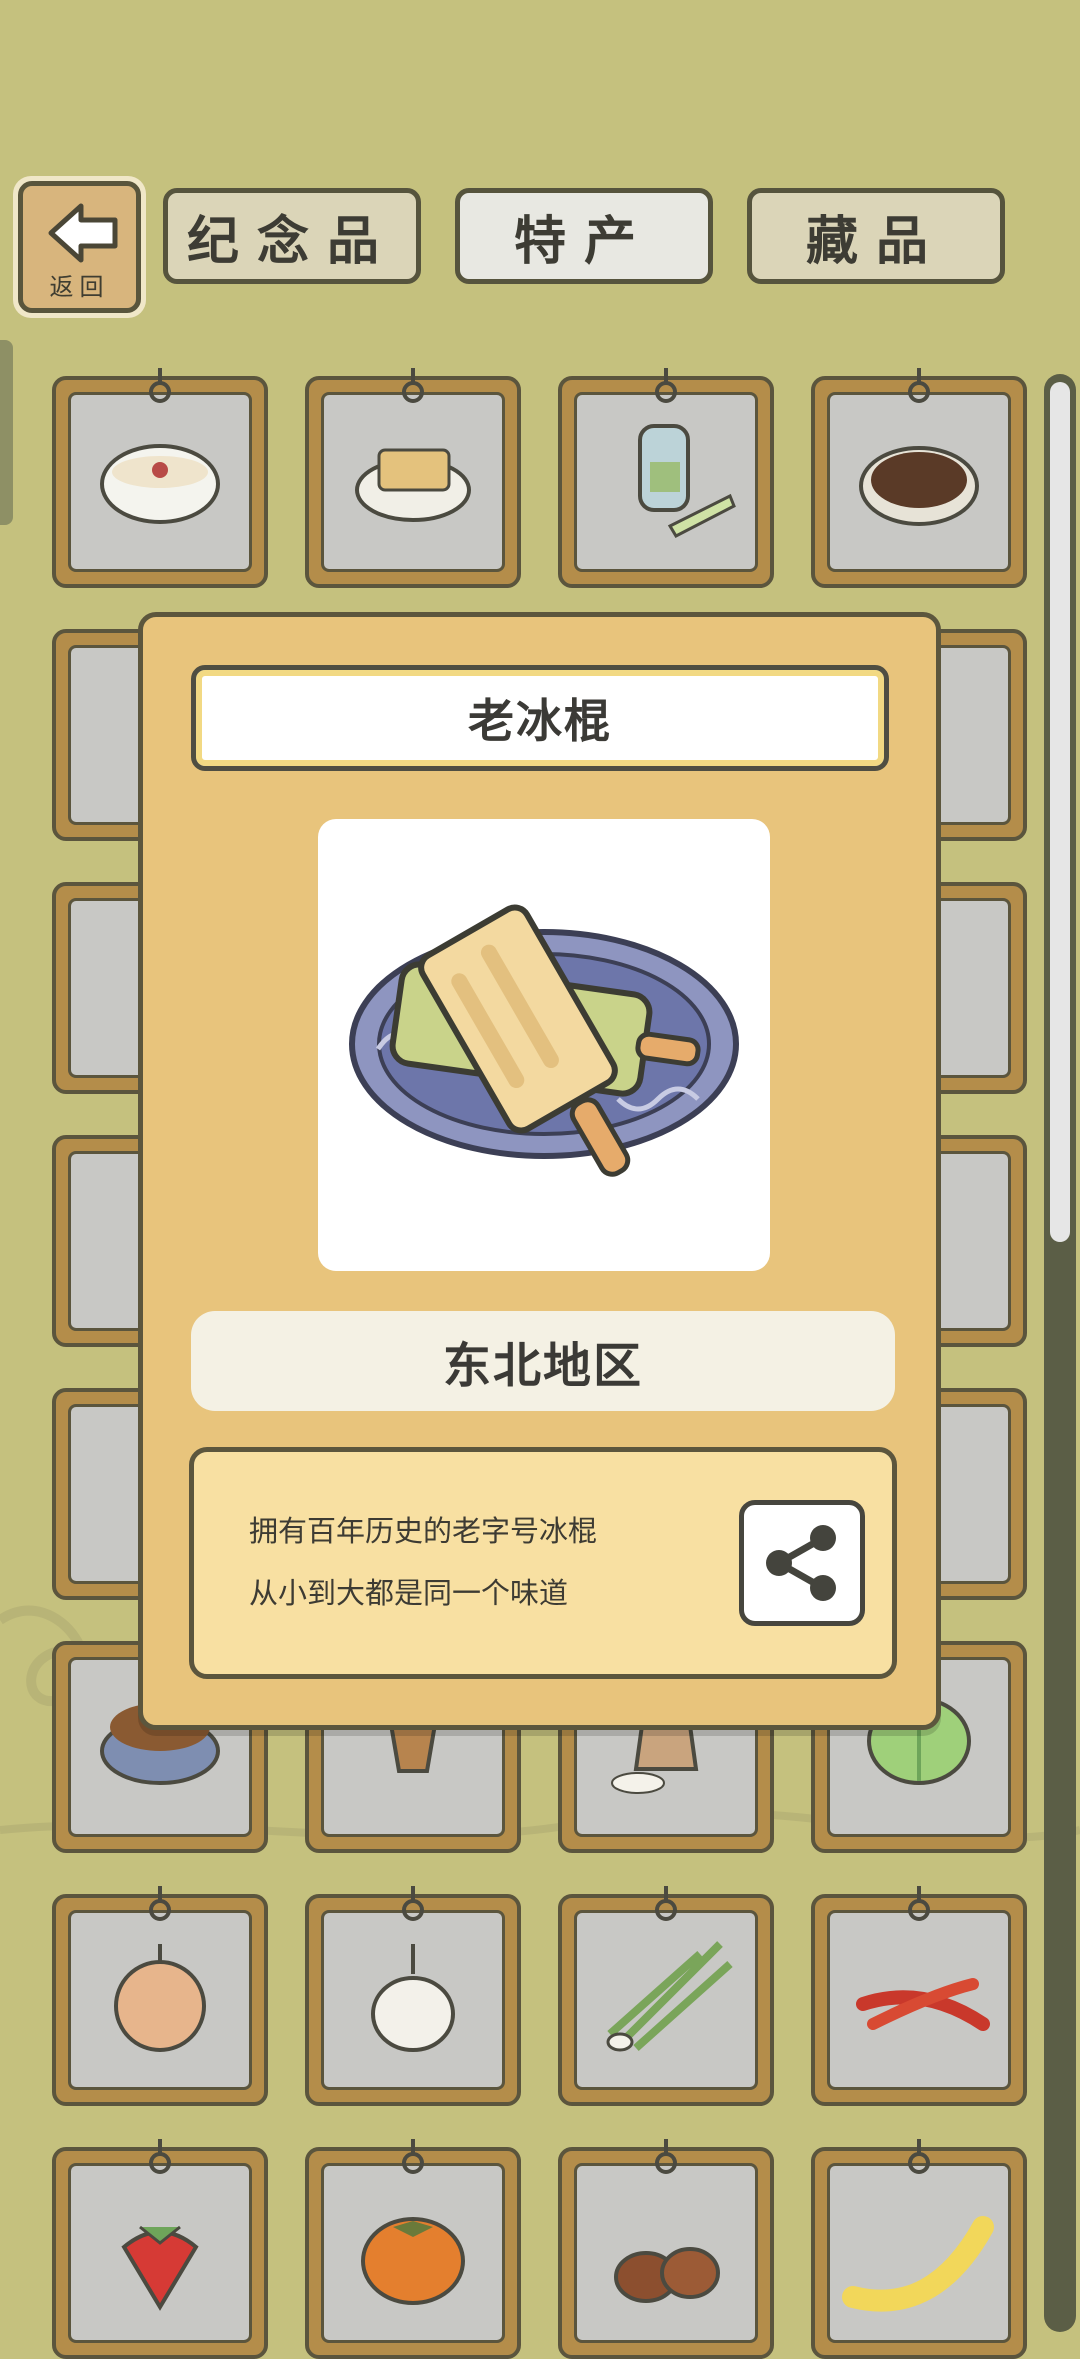 The image size is (1080, 2359). I want to click on back-label: 返回, so click(79, 287).